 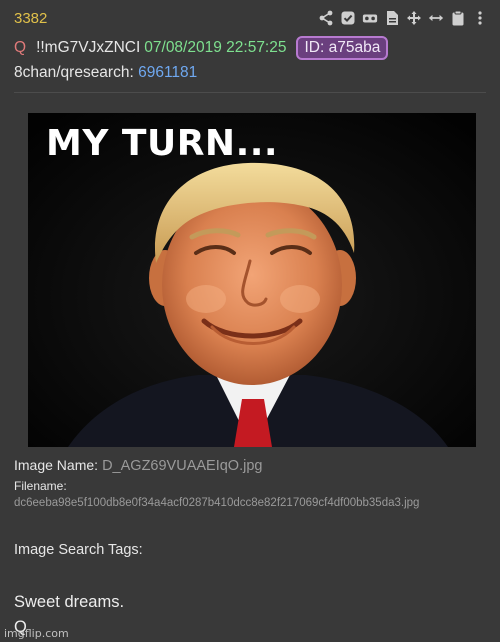 I want to click on image-name-value: D_AGZ69VUAAEIqO.jpg, so click(x=182, y=466).